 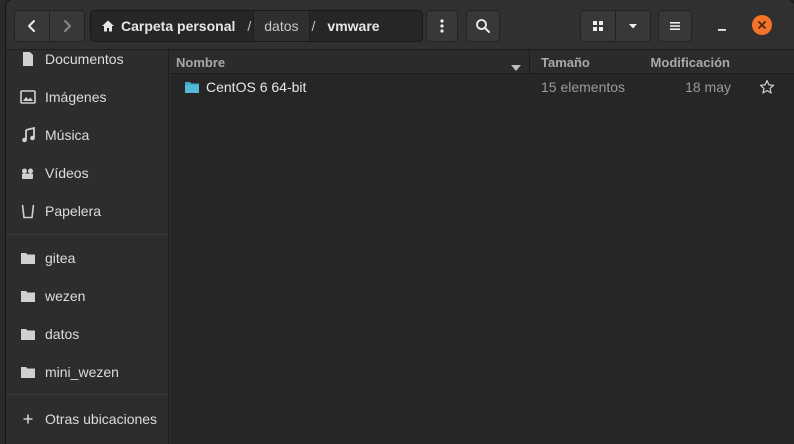 What do you see at coordinates (60, 258) in the screenshot?
I see `sidebar-item-label: gitea` at bounding box center [60, 258].